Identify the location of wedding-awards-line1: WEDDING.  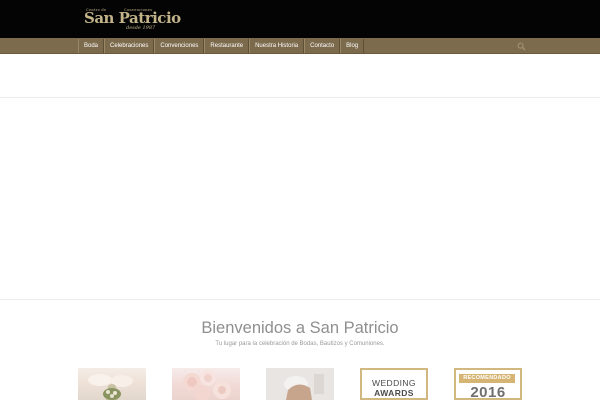
(394, 383).